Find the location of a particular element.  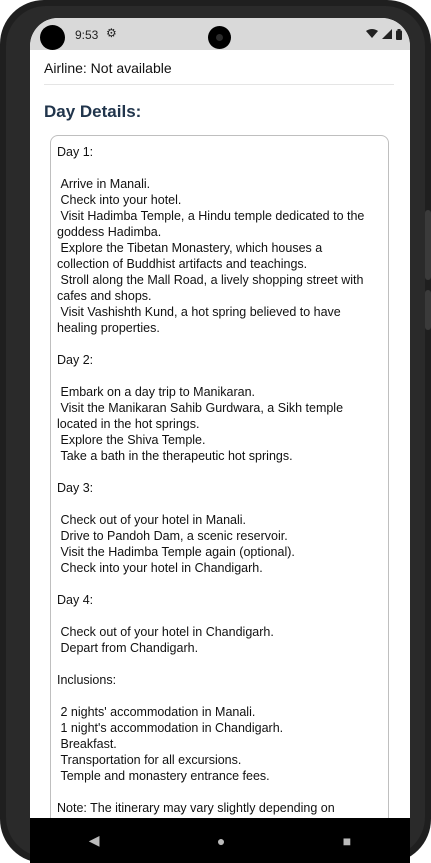

signal-icon is located at coordinates (387, 34).